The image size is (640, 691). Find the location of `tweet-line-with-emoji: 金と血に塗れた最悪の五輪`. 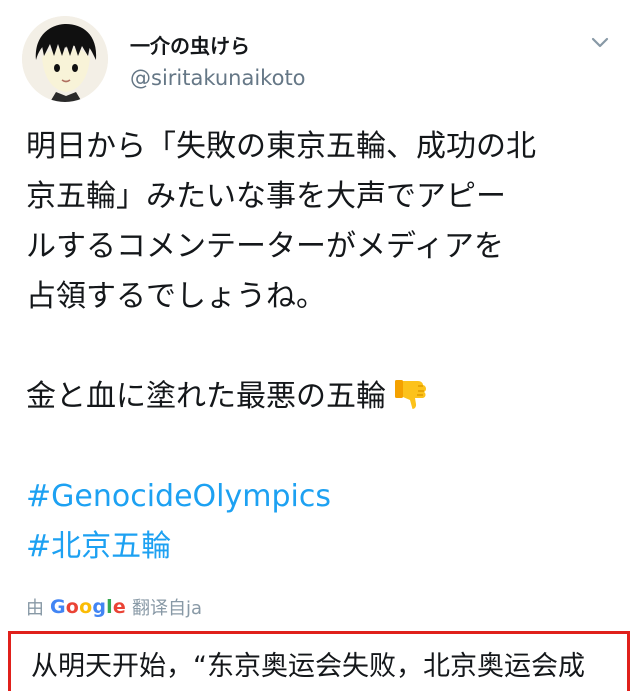

tweet-line-with-emoji: 金と血に塗れた最悪の五輪 is located at coordinates (326, 397).